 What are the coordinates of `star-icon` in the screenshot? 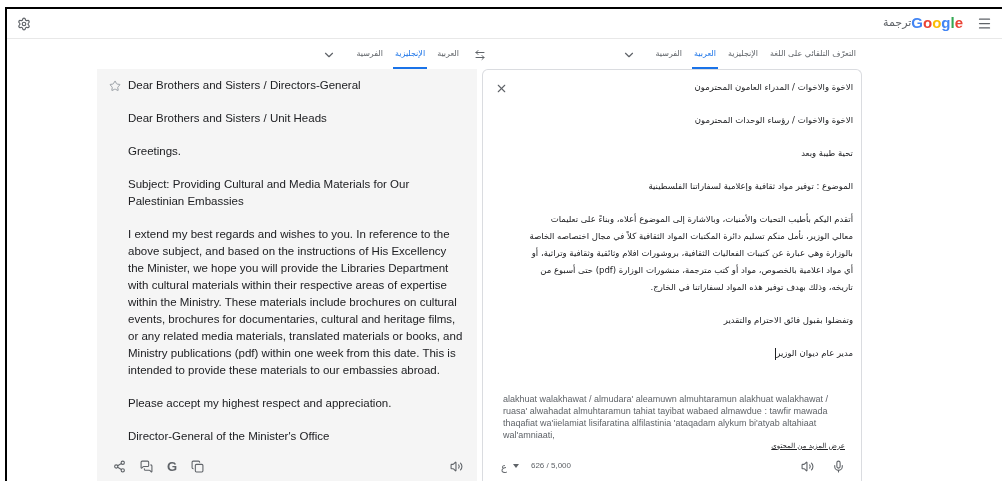 It's located at (115, 86).